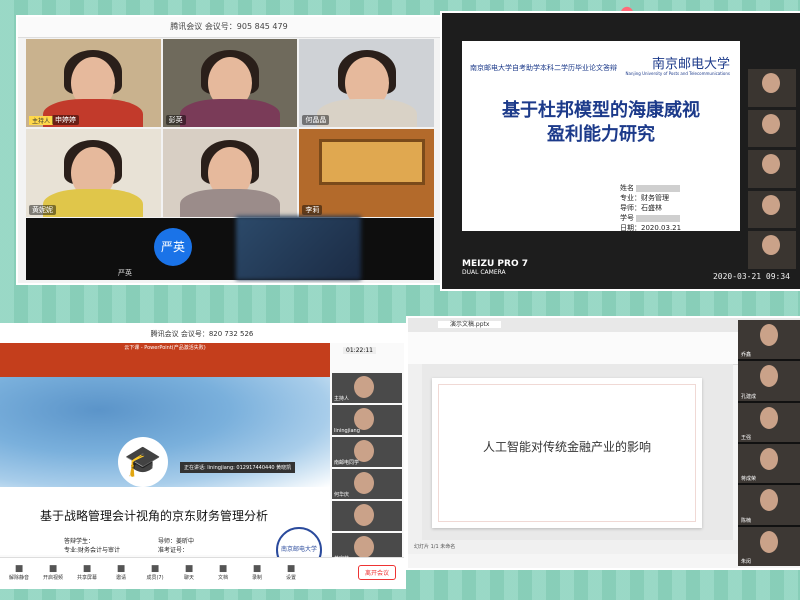 The image size is (800, 600). What do you see at coordinates (749, 396) in the screenshot?
I see `participant-name: 孔建成` at bounding box center [749, 396].